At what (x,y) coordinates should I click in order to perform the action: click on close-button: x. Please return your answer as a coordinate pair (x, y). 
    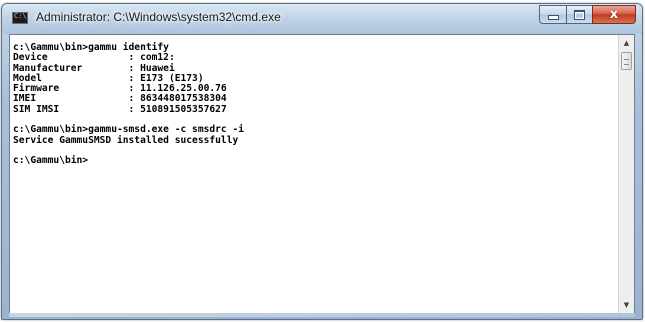
    Looking at the image, I should click on (614, 14).